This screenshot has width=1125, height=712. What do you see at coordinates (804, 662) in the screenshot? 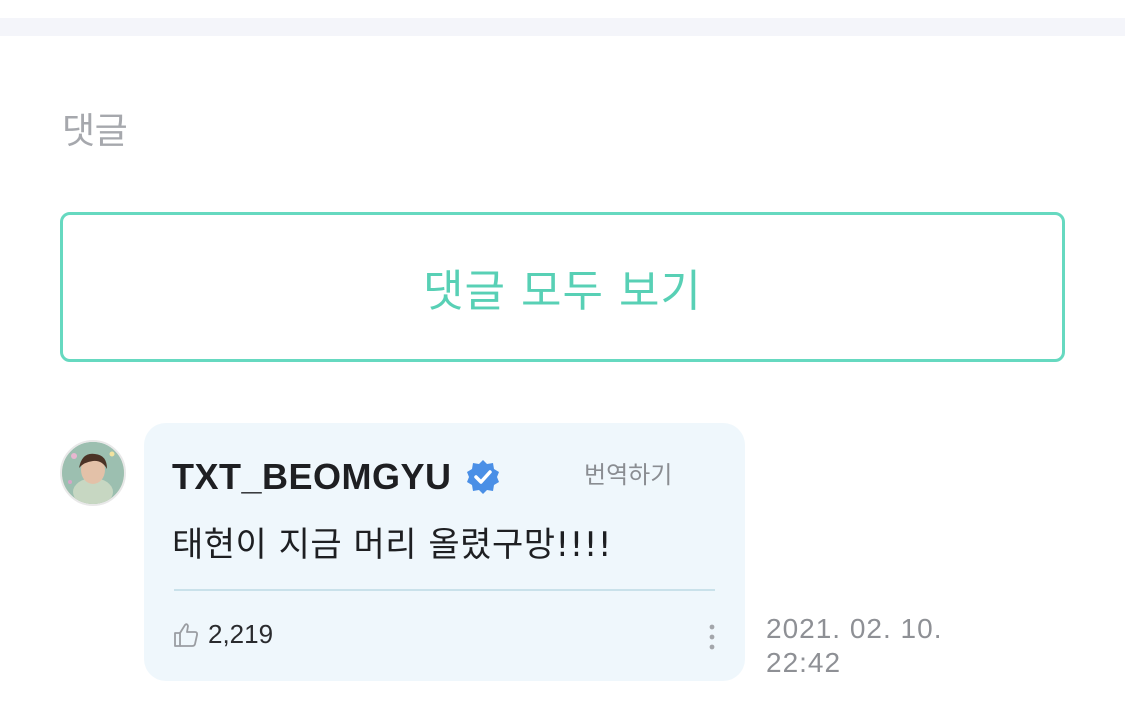
I see `comment-time: 22:42` at bounding box center [804, 662].